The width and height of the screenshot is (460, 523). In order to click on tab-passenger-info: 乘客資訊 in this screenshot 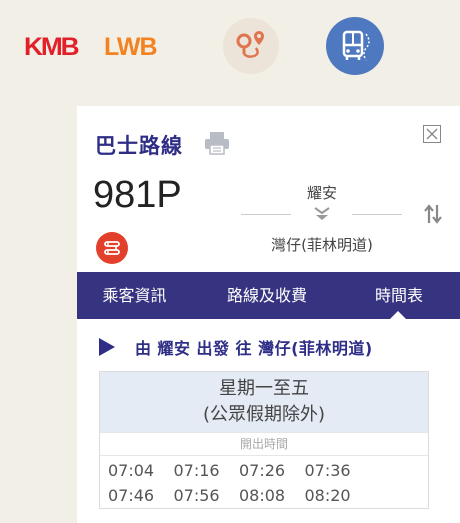, I will do `click(134, 295)`.